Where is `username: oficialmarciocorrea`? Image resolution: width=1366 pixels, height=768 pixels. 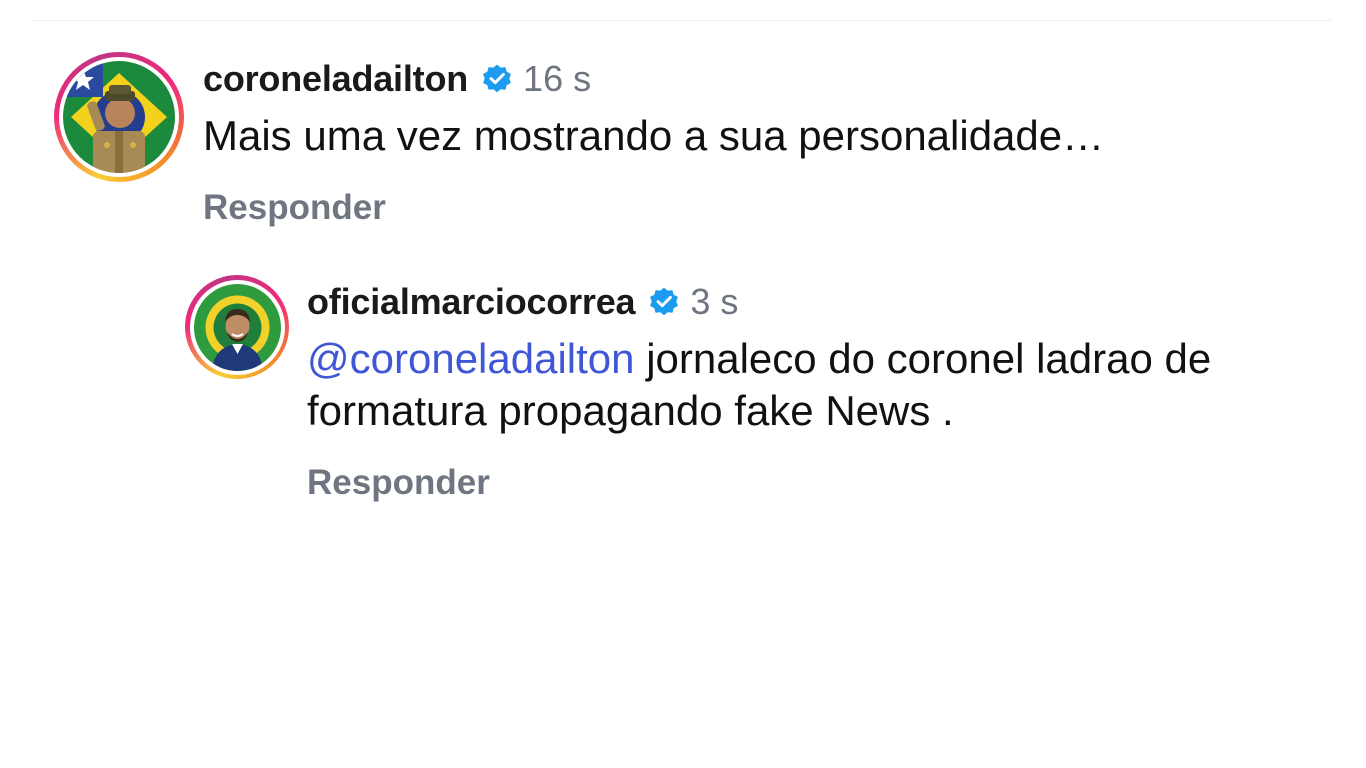 username: oficialmarciocorrea is located at coordinates (471, 302).